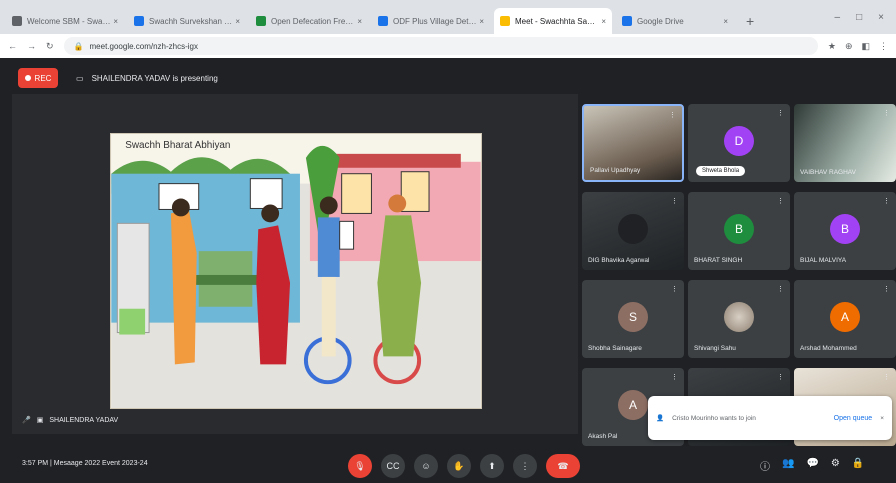 This screenshot has width=896, height=483. Describe the element at coordinates (615, 348) in the screenshot. I see `participant-name: Shobha Sainagare` at that location.